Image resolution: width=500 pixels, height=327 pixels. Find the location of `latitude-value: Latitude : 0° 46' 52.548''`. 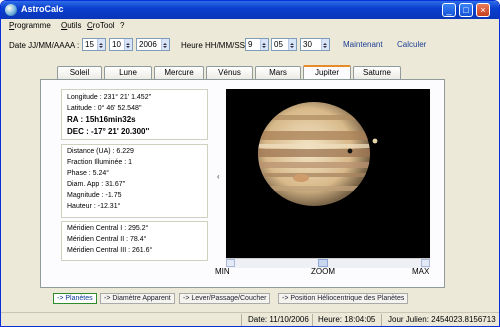

latitude-value: Latitude : 0° 46' 52.548'' is located at coordinates (104, 108).